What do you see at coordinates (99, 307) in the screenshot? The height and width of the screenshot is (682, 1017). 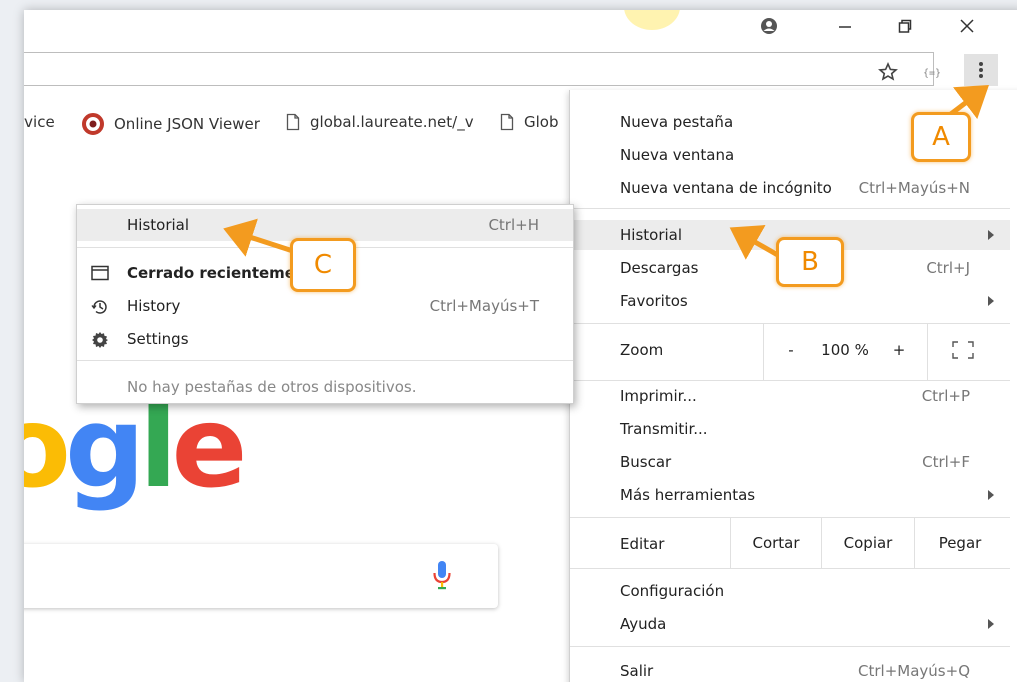 I see `history-clock-icon` at bounding box center [99, 307].